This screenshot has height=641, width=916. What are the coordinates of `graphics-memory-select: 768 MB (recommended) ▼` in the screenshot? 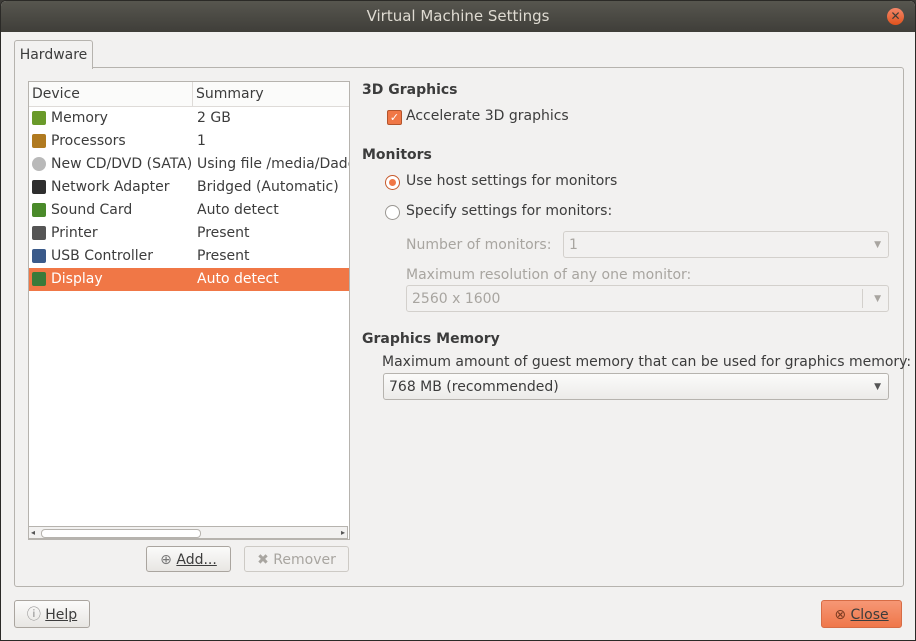 It's located at (636, 386).